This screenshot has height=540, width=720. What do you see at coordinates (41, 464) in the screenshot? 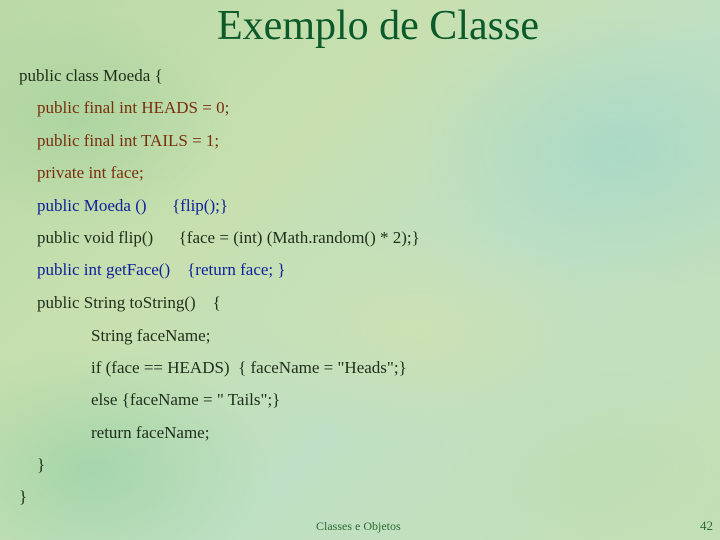
I see `code-line-method-close-brace: }` at bounding box center [41, 464].